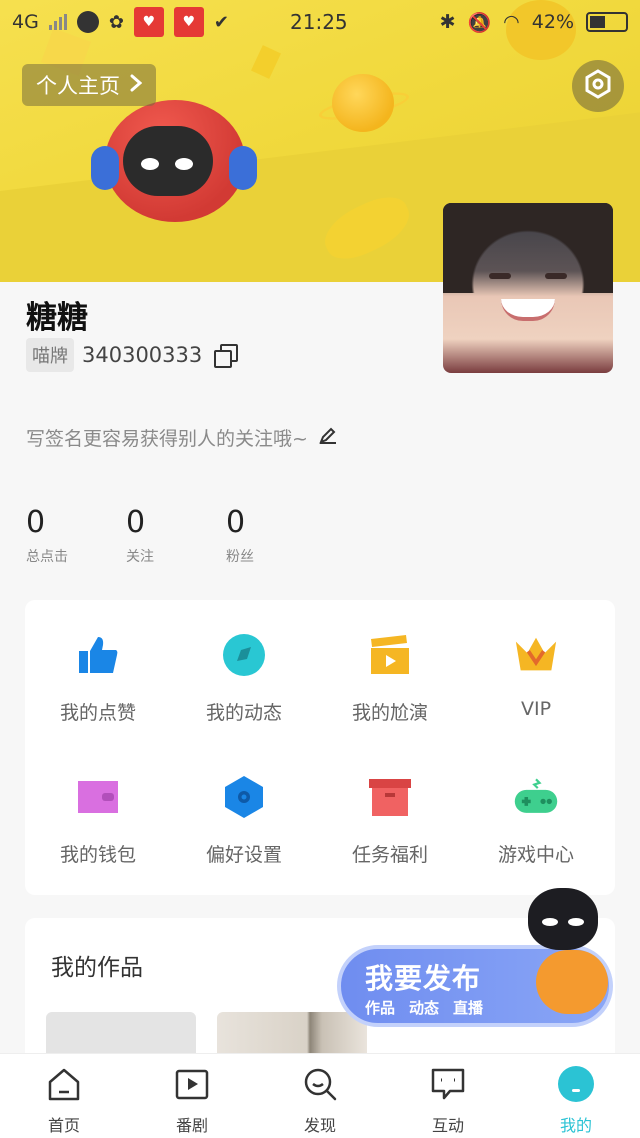  I want to click on robot-illustration, so click(174, 161).